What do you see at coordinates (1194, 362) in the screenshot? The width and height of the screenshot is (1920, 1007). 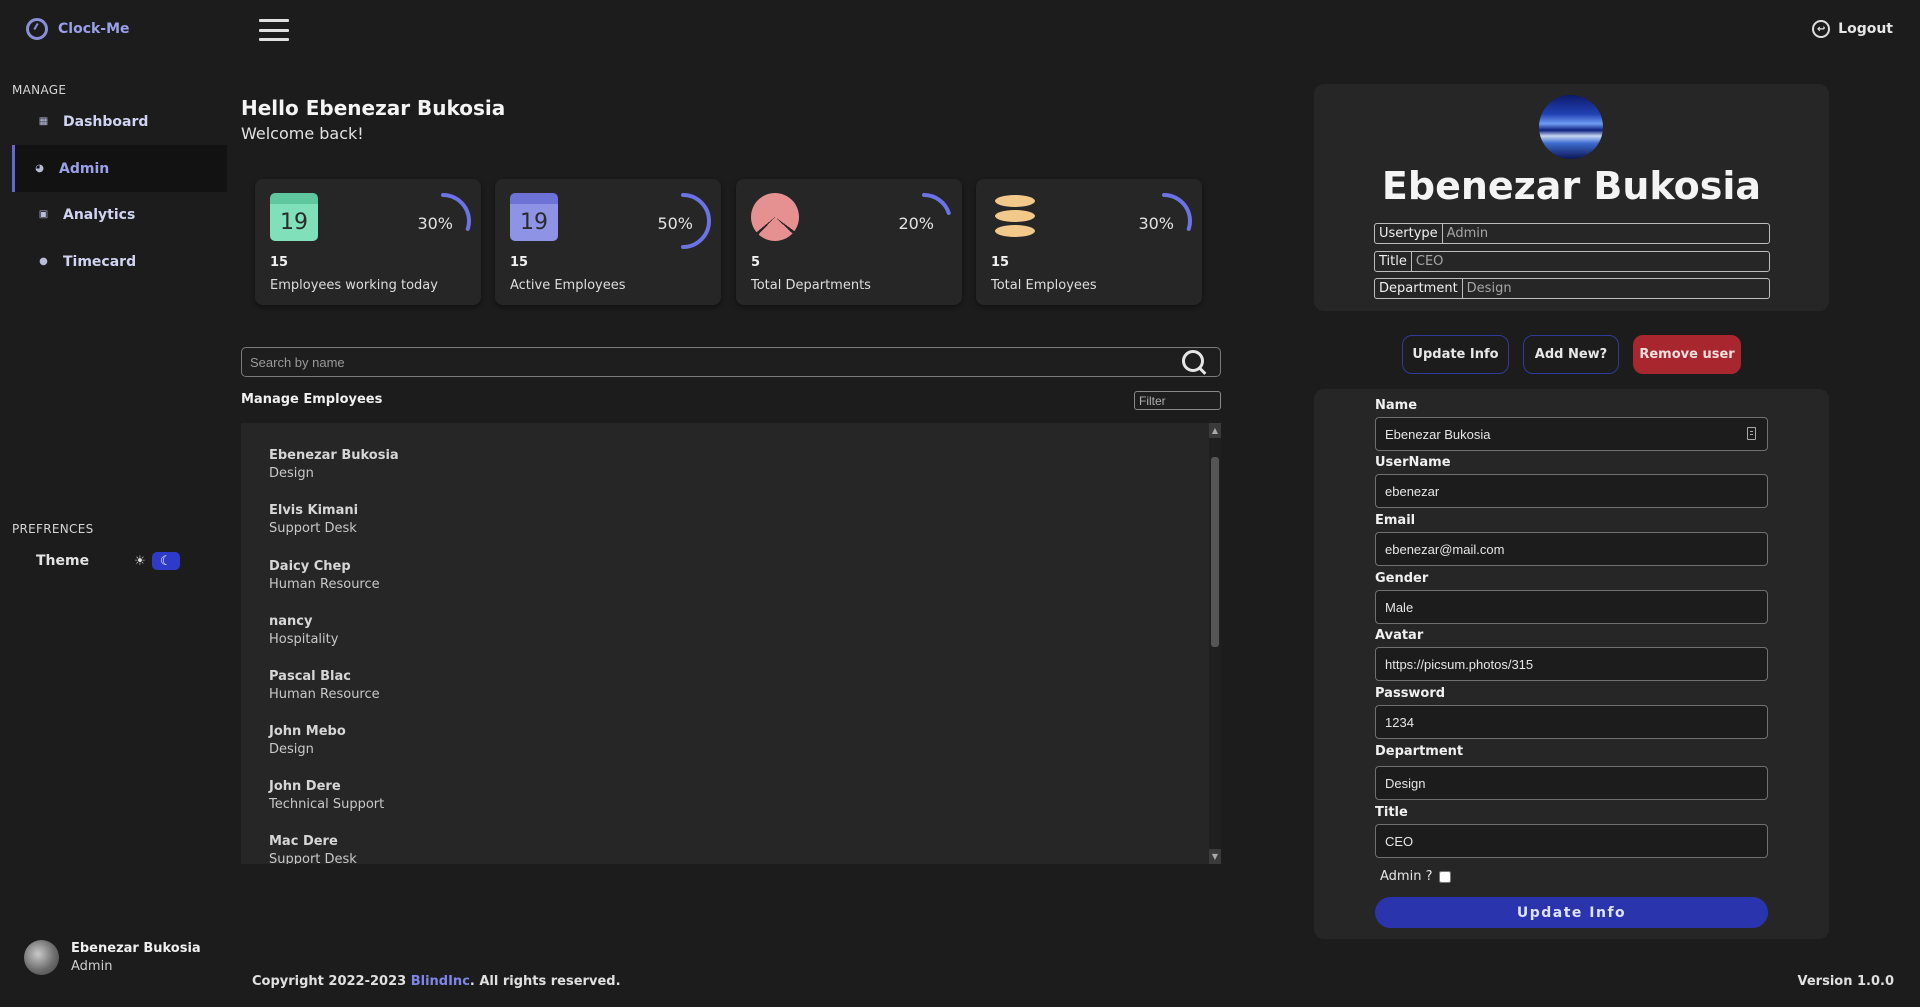 I see `search-icon` at bounding box center [1194, 362].